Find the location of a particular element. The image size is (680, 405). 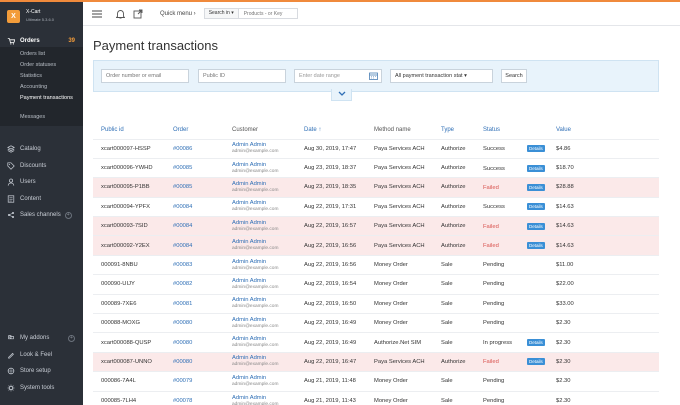

storefront-icon is located at coordinates (138, 14).